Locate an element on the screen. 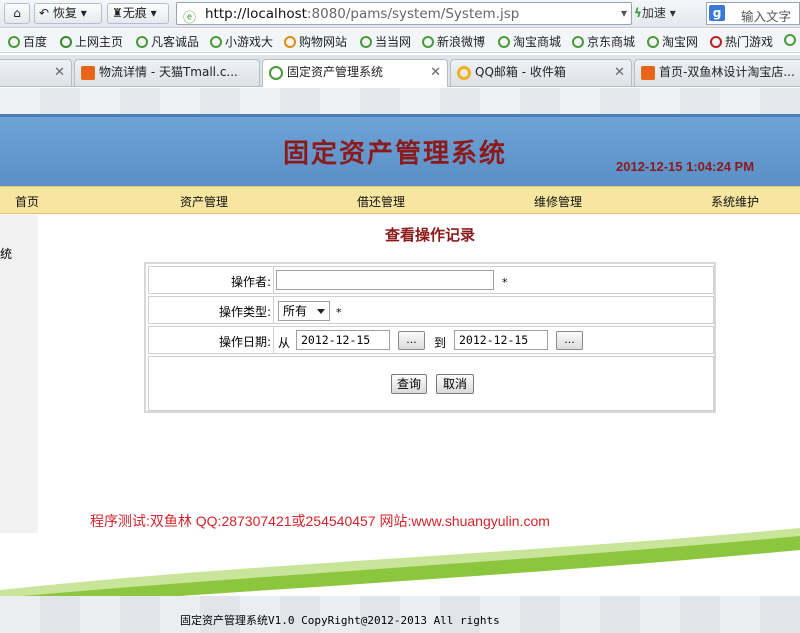  url-path: :8080/pams/system/System.jsp is located at coordinates (413, 14).